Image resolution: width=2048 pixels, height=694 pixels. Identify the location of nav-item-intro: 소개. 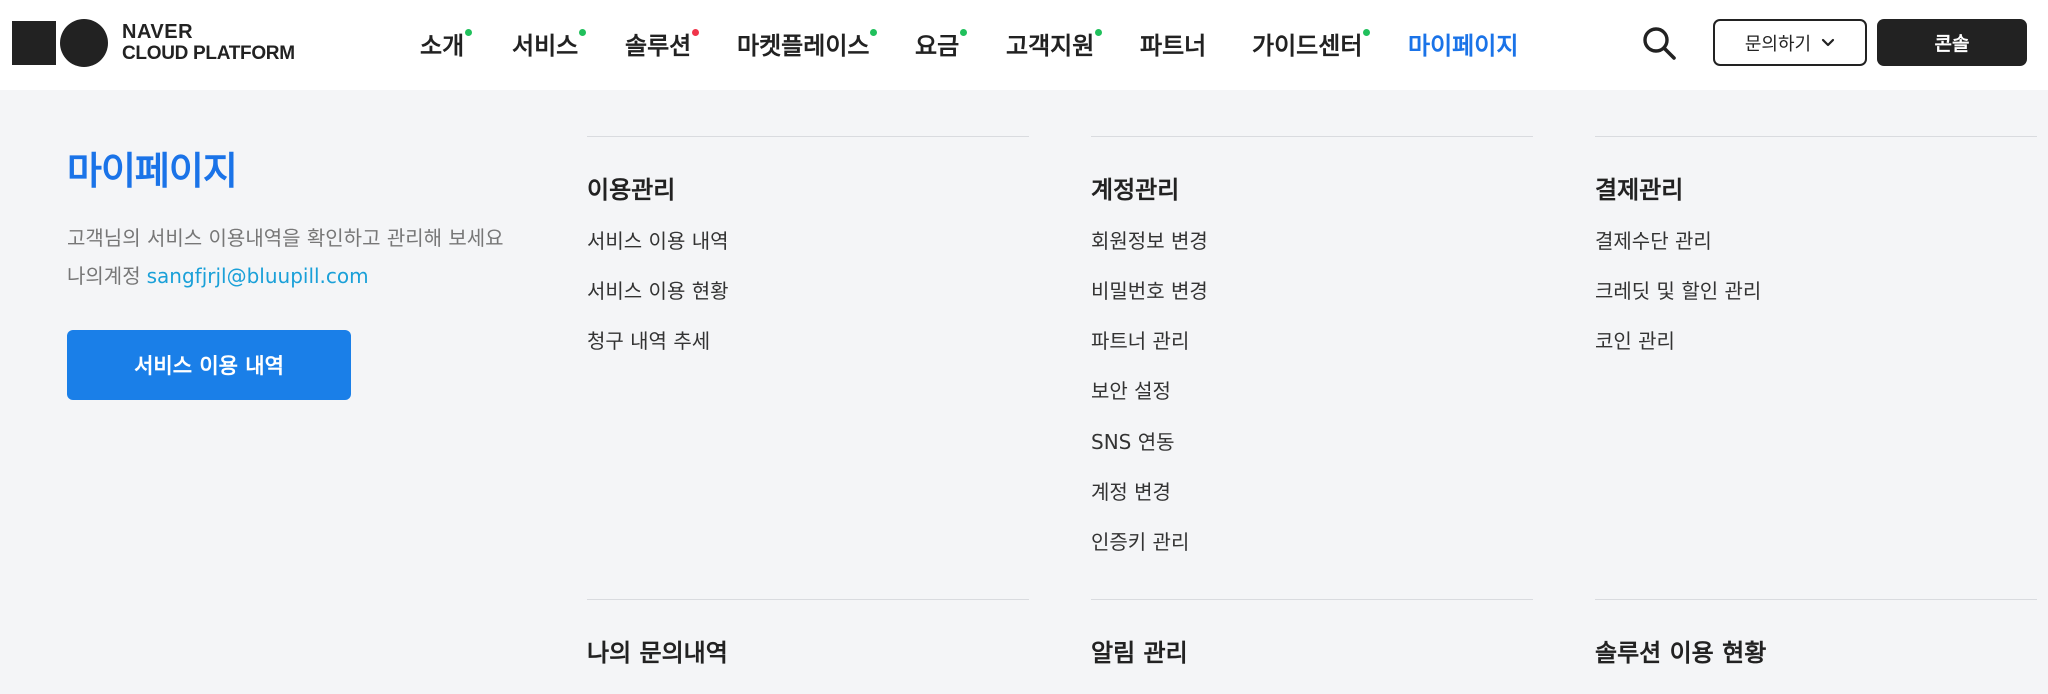
(446, 43).